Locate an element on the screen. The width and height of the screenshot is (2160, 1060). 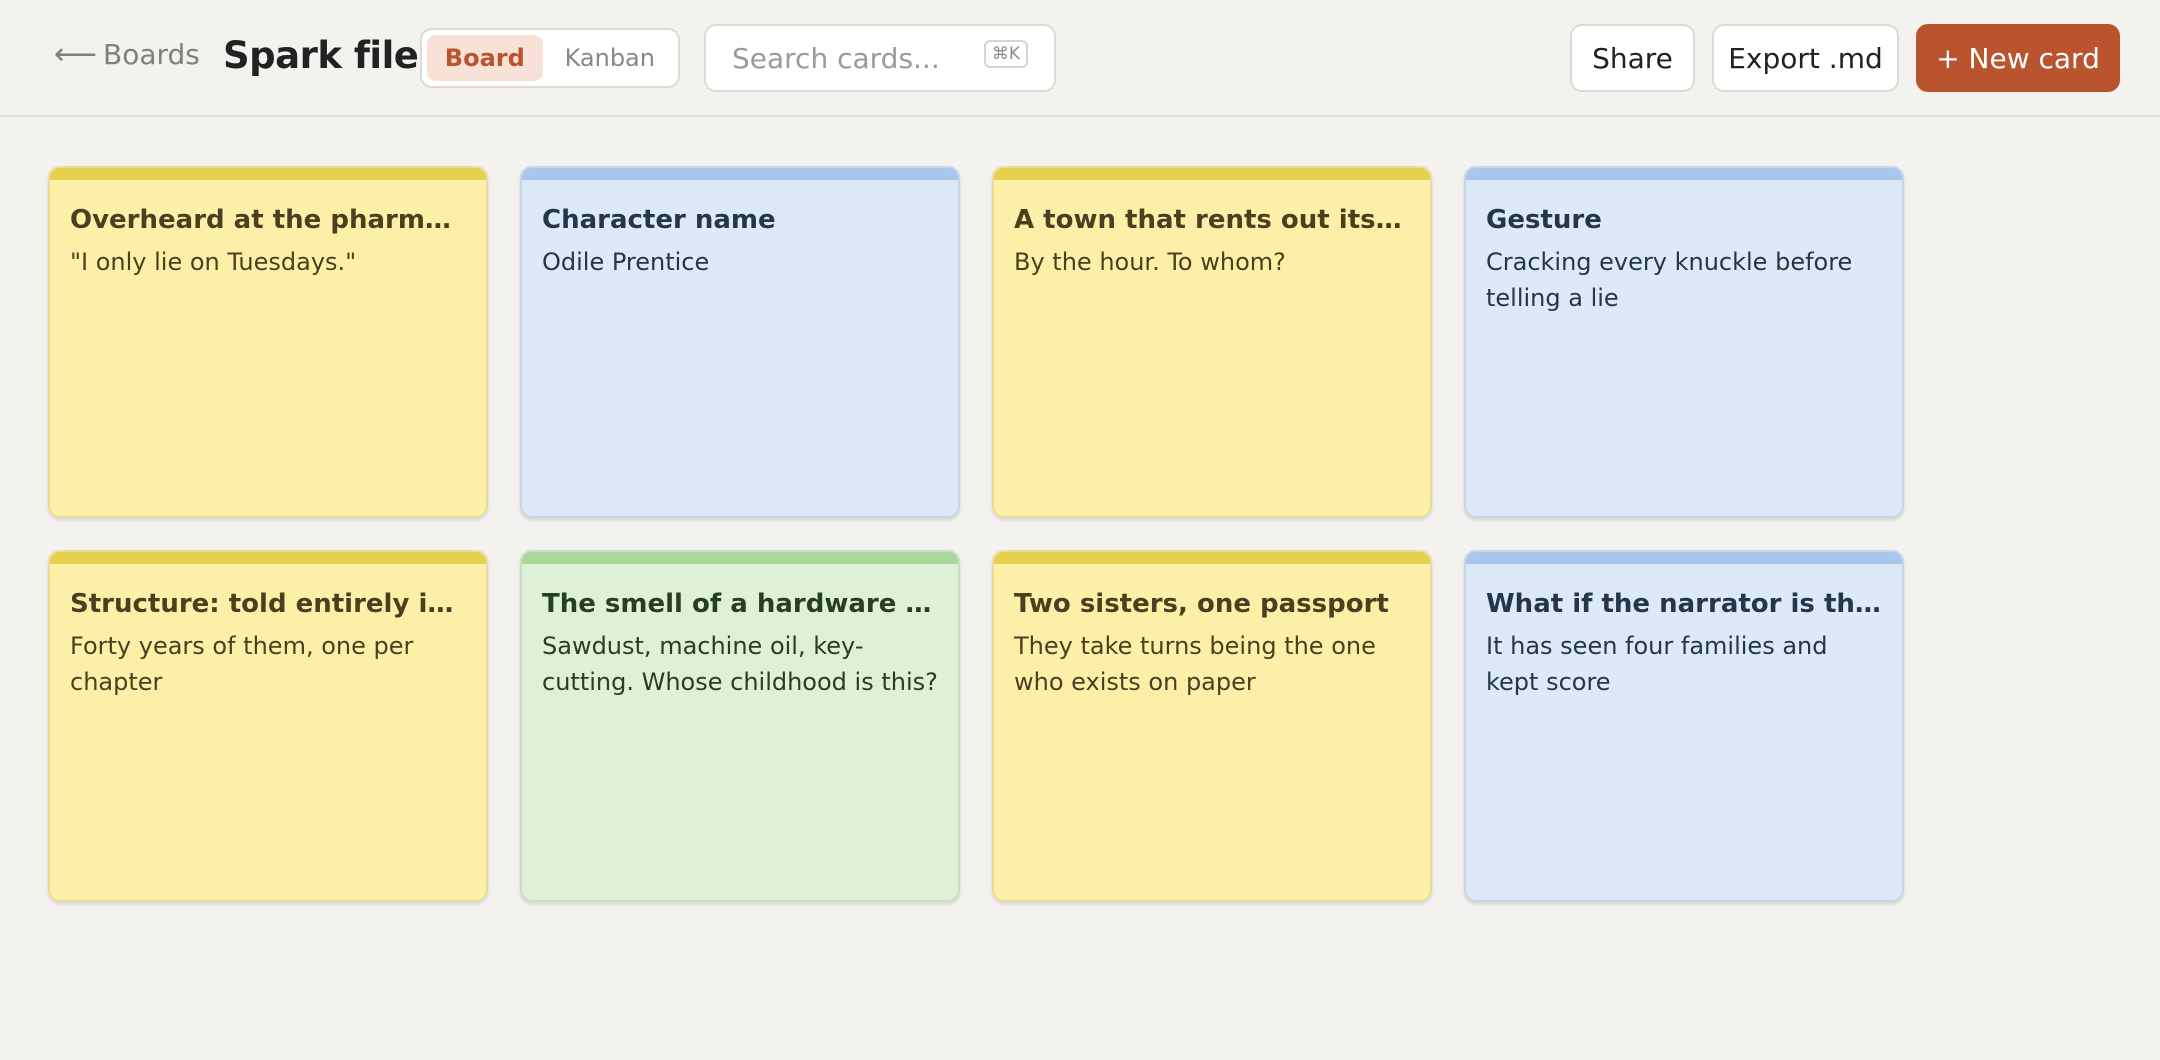
back-to-boards-link: ⟵ Boards is located at coordinates (127, 54).